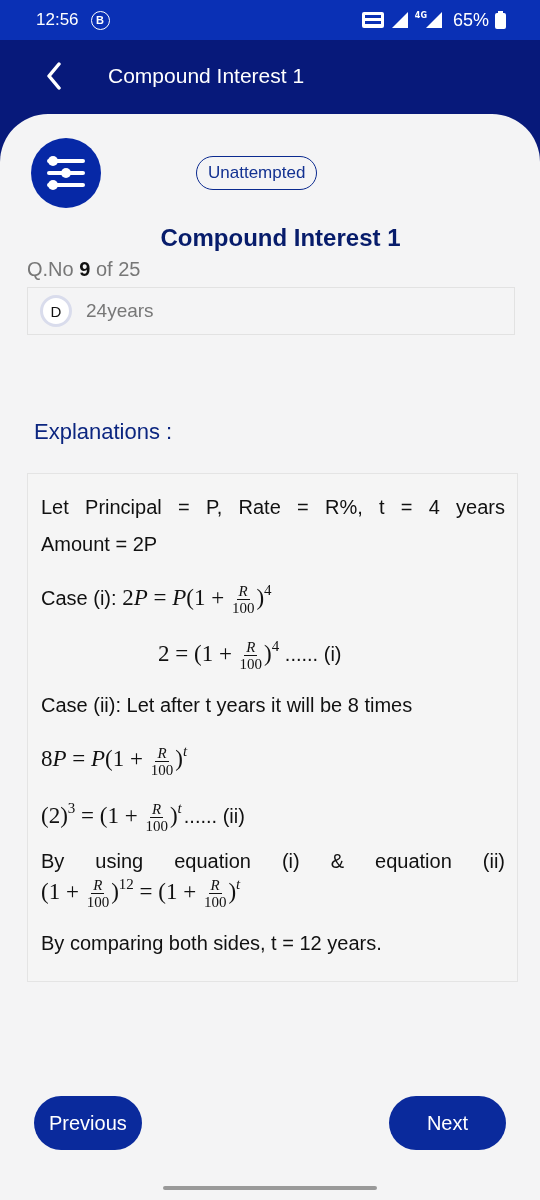 This screenshot has height=1200, width=540. Describe the element at coordinates (399, 20) in the screenshot. I see `signal-icon` at that location.